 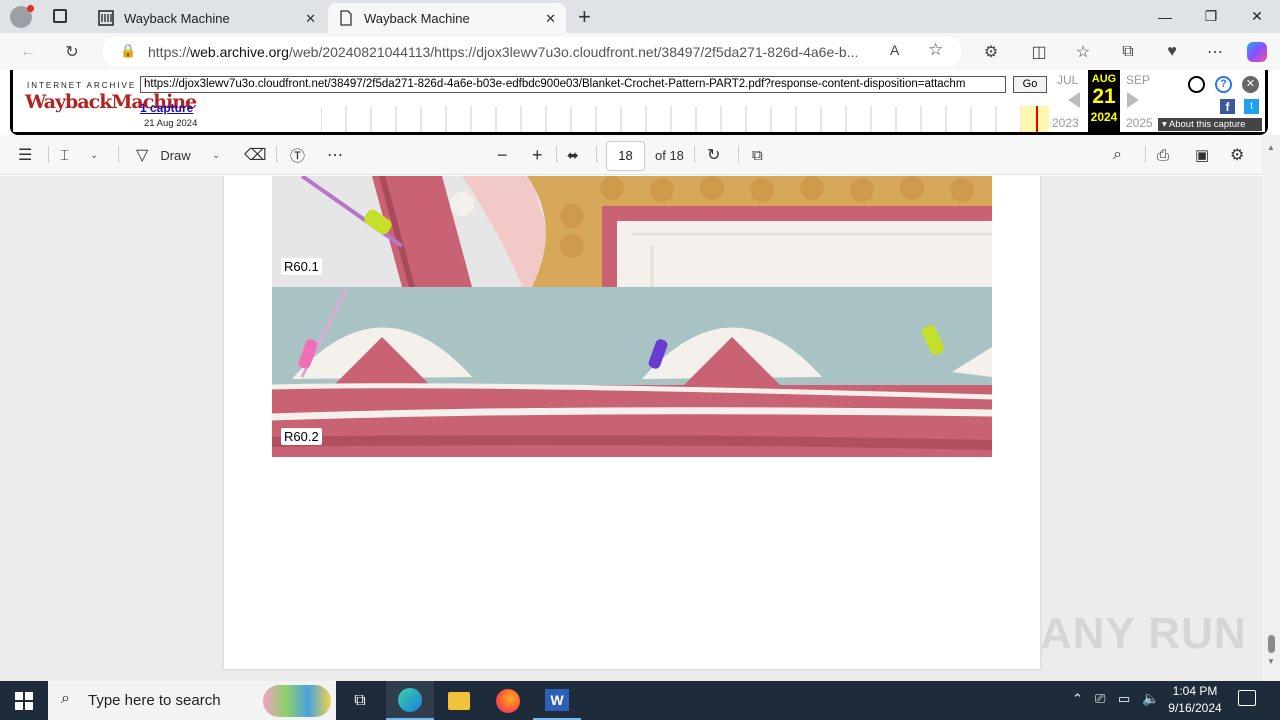 What do you see at coordinates (1223, 84) in the screenshot?
I see `help-icon: ?` at bounding box center [1223, 84].